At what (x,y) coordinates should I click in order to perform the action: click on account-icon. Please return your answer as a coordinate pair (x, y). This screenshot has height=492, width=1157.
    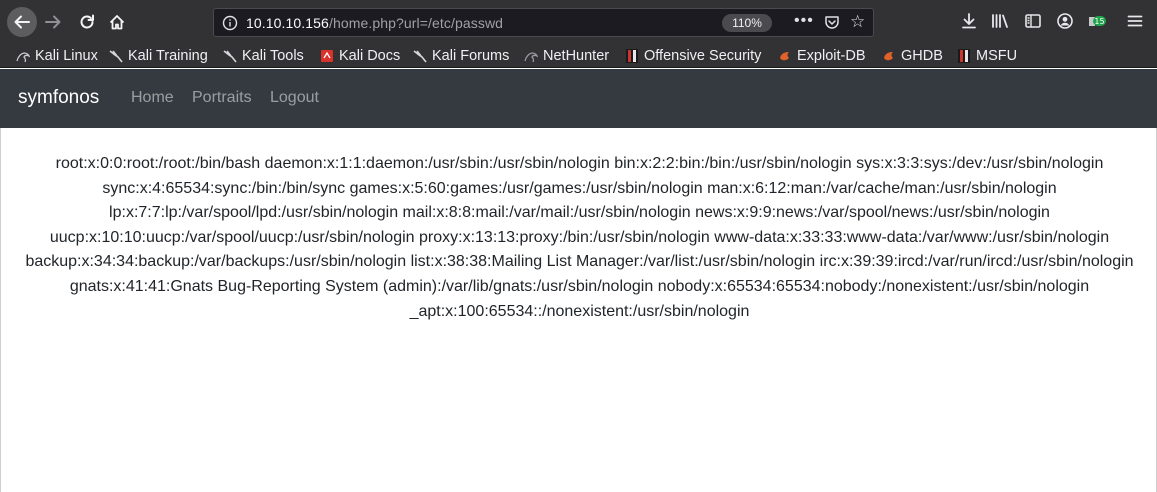
    Looking at the image, I should click on (1065, 21).